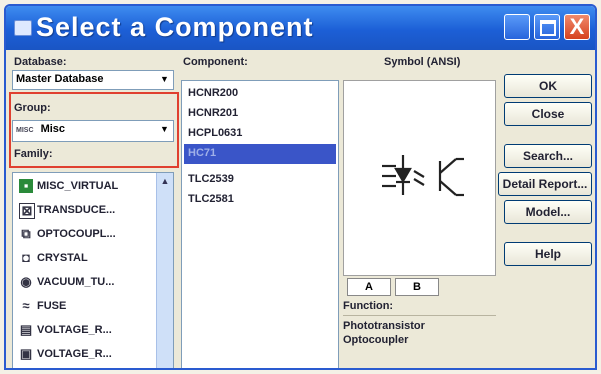 The height and width of the screenshot is (374, 601). Describe the element at coordinates (53, 129) in the screenshot. I see `group-value: Misc` at that location.